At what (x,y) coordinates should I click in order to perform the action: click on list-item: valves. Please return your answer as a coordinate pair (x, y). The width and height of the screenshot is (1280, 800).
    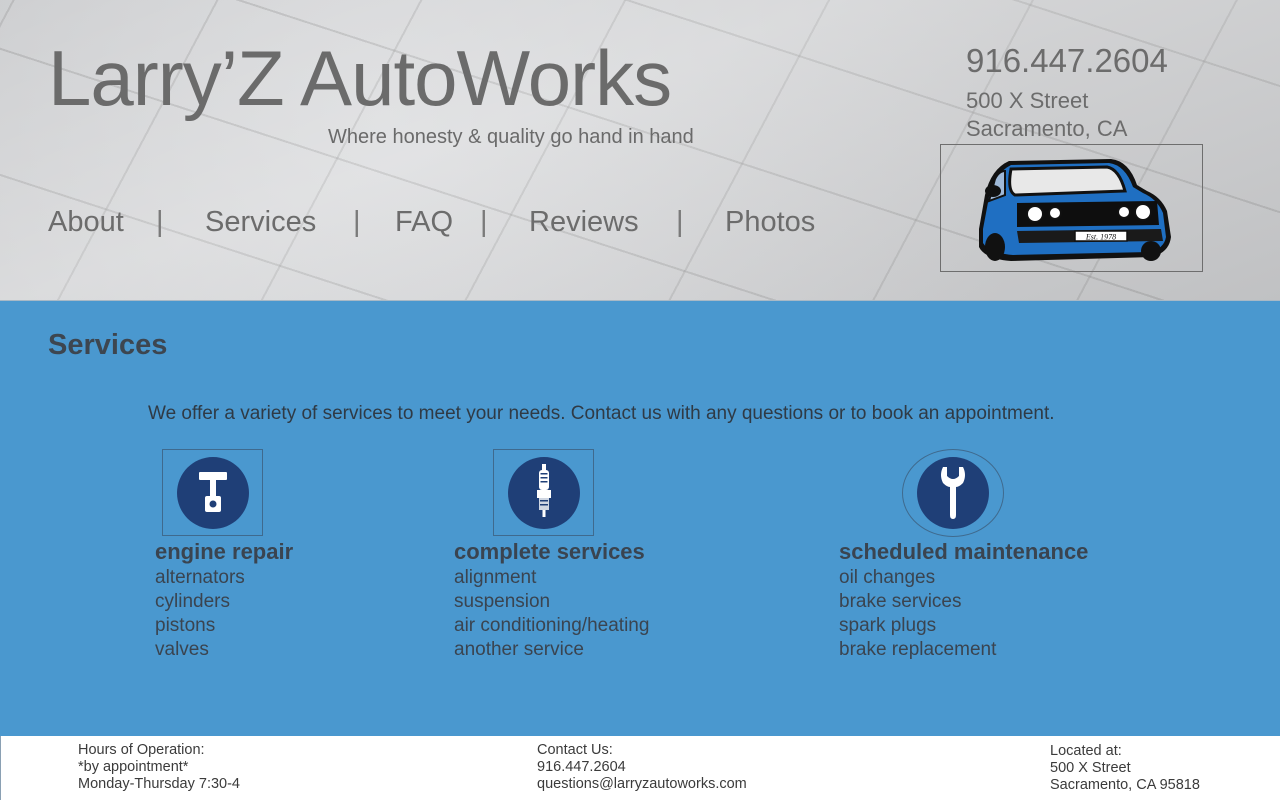
    Looking at the image, I should click on (182, 649).